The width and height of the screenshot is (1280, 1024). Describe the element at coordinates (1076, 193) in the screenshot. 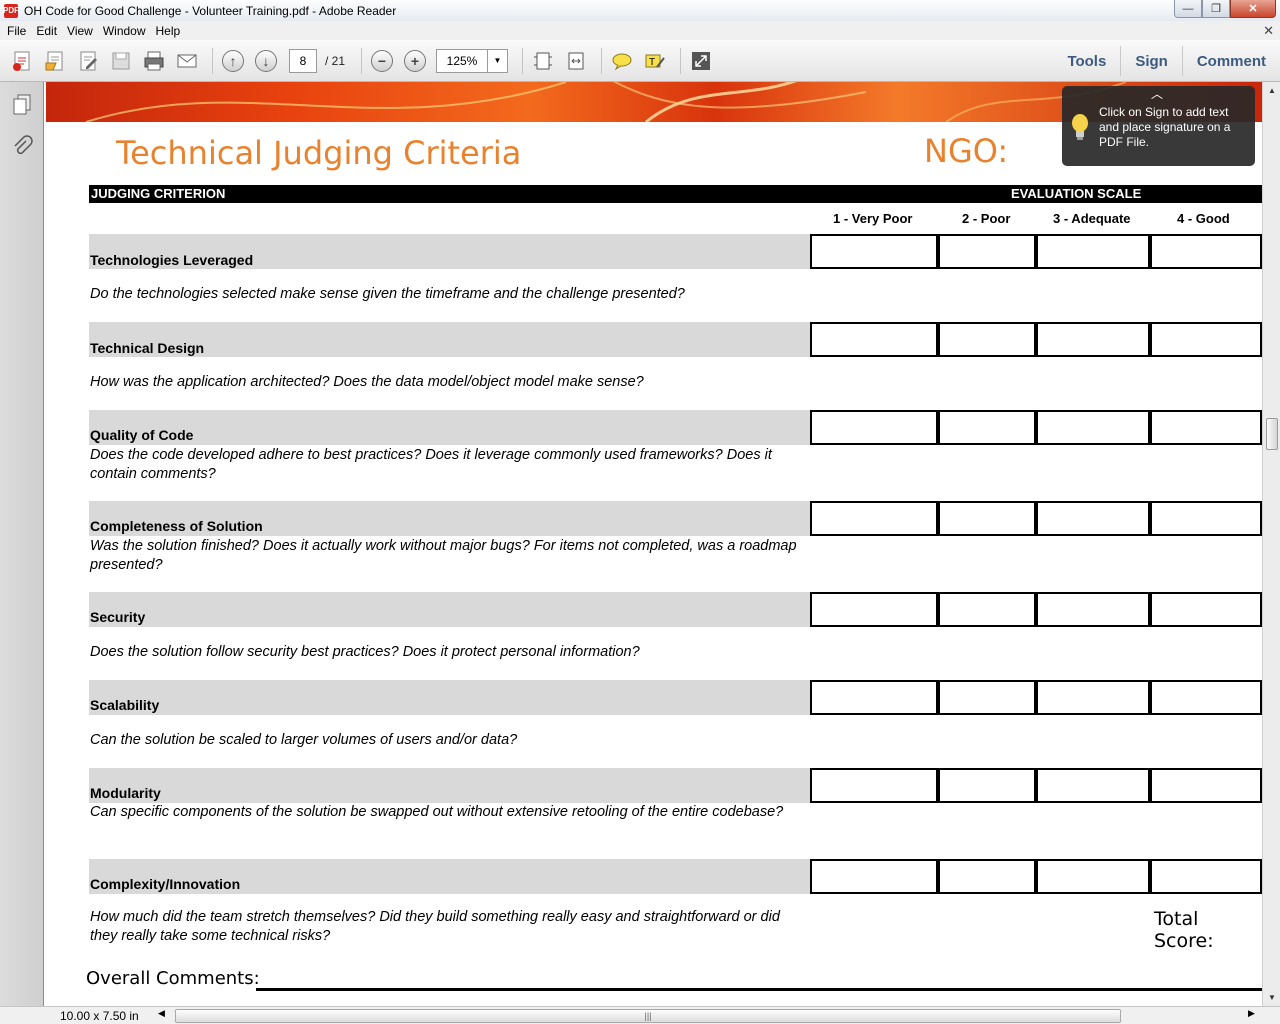

I see `evaluation-scale-label: EVALUATION SCALE` at that location.